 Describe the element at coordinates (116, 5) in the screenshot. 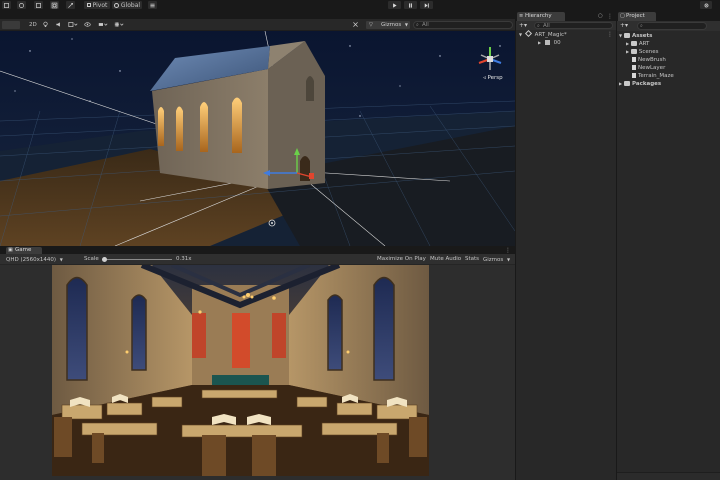

I see `globe-icon` at that location.